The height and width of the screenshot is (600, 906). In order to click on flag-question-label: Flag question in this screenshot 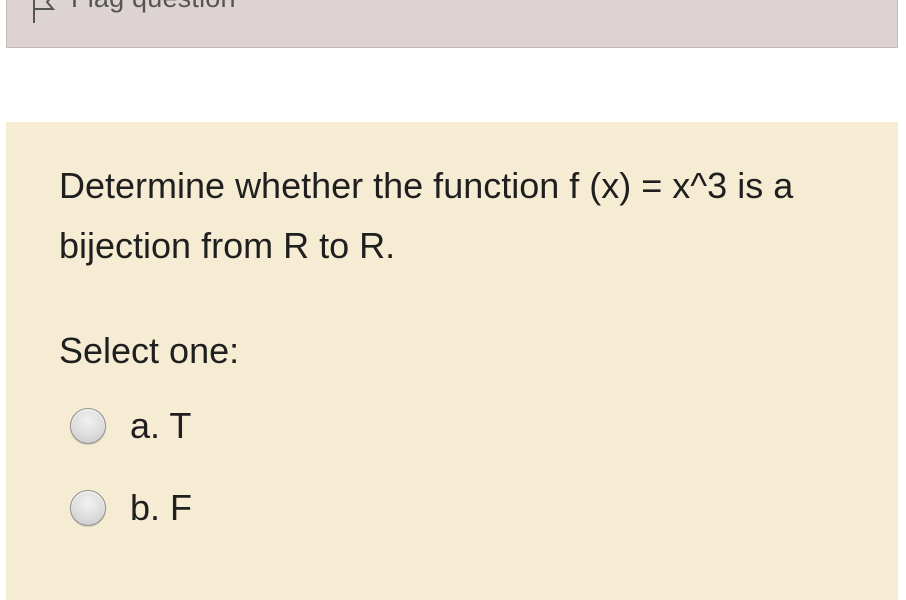, I will do `click(153, 7)`.